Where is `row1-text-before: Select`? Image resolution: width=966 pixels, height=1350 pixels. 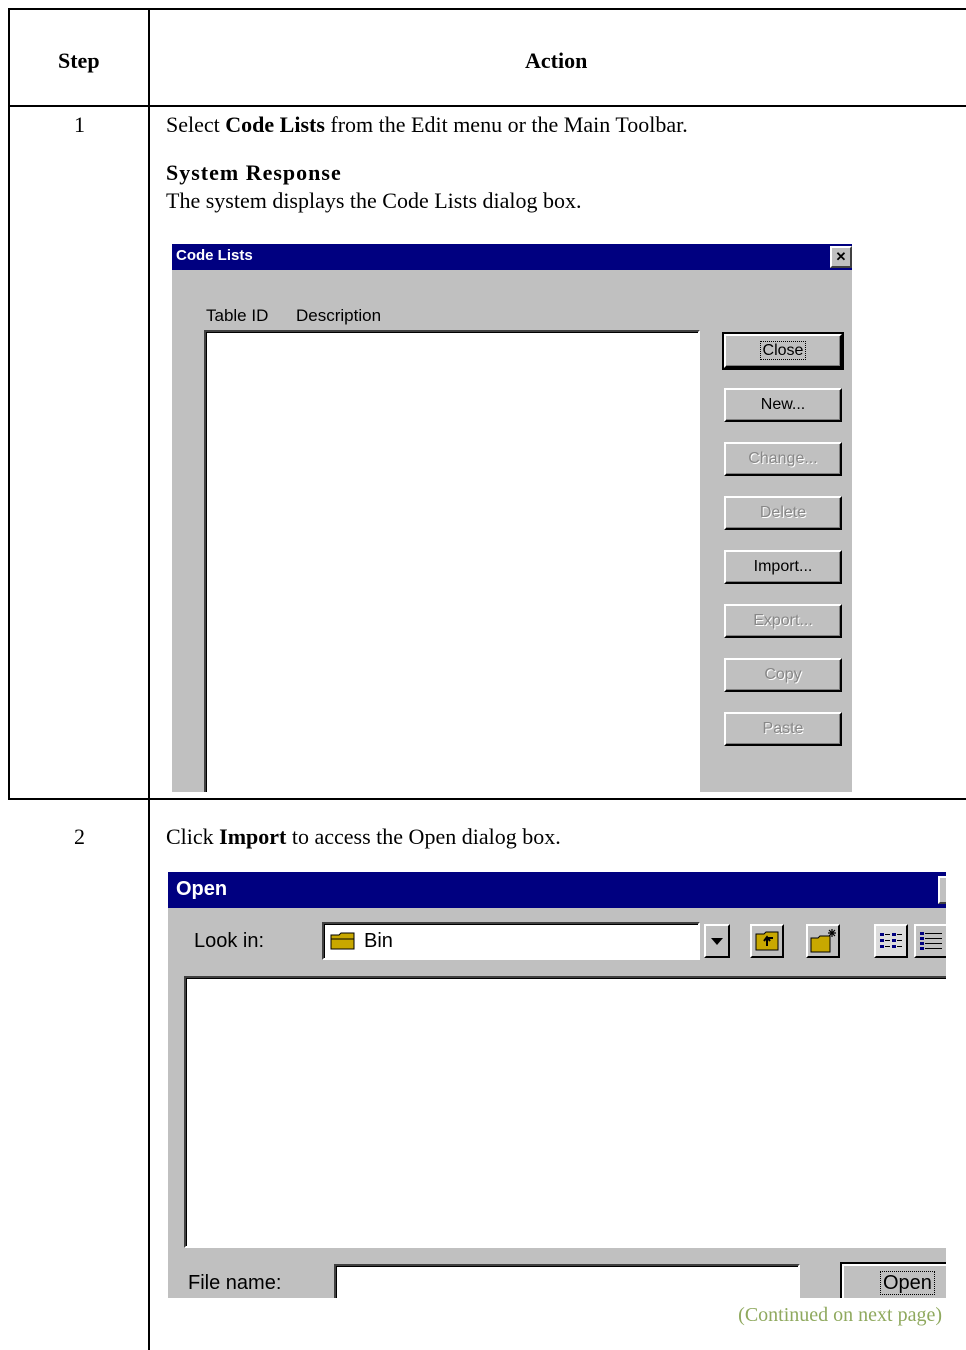
row1-text-before: Select is located at coordinates (196, 124).